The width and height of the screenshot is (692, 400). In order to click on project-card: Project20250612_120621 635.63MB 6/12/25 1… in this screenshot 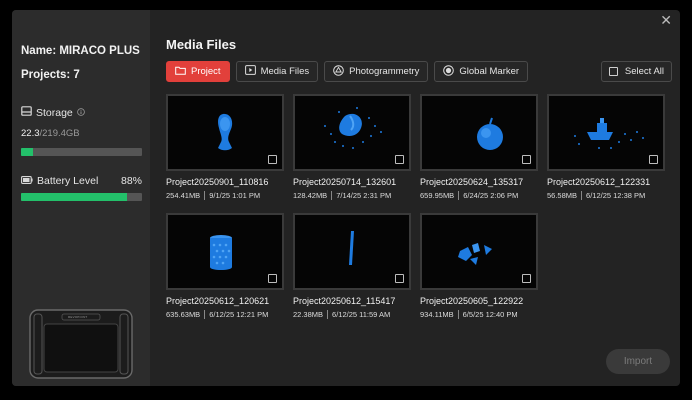, I will do `click(225, 271)`.